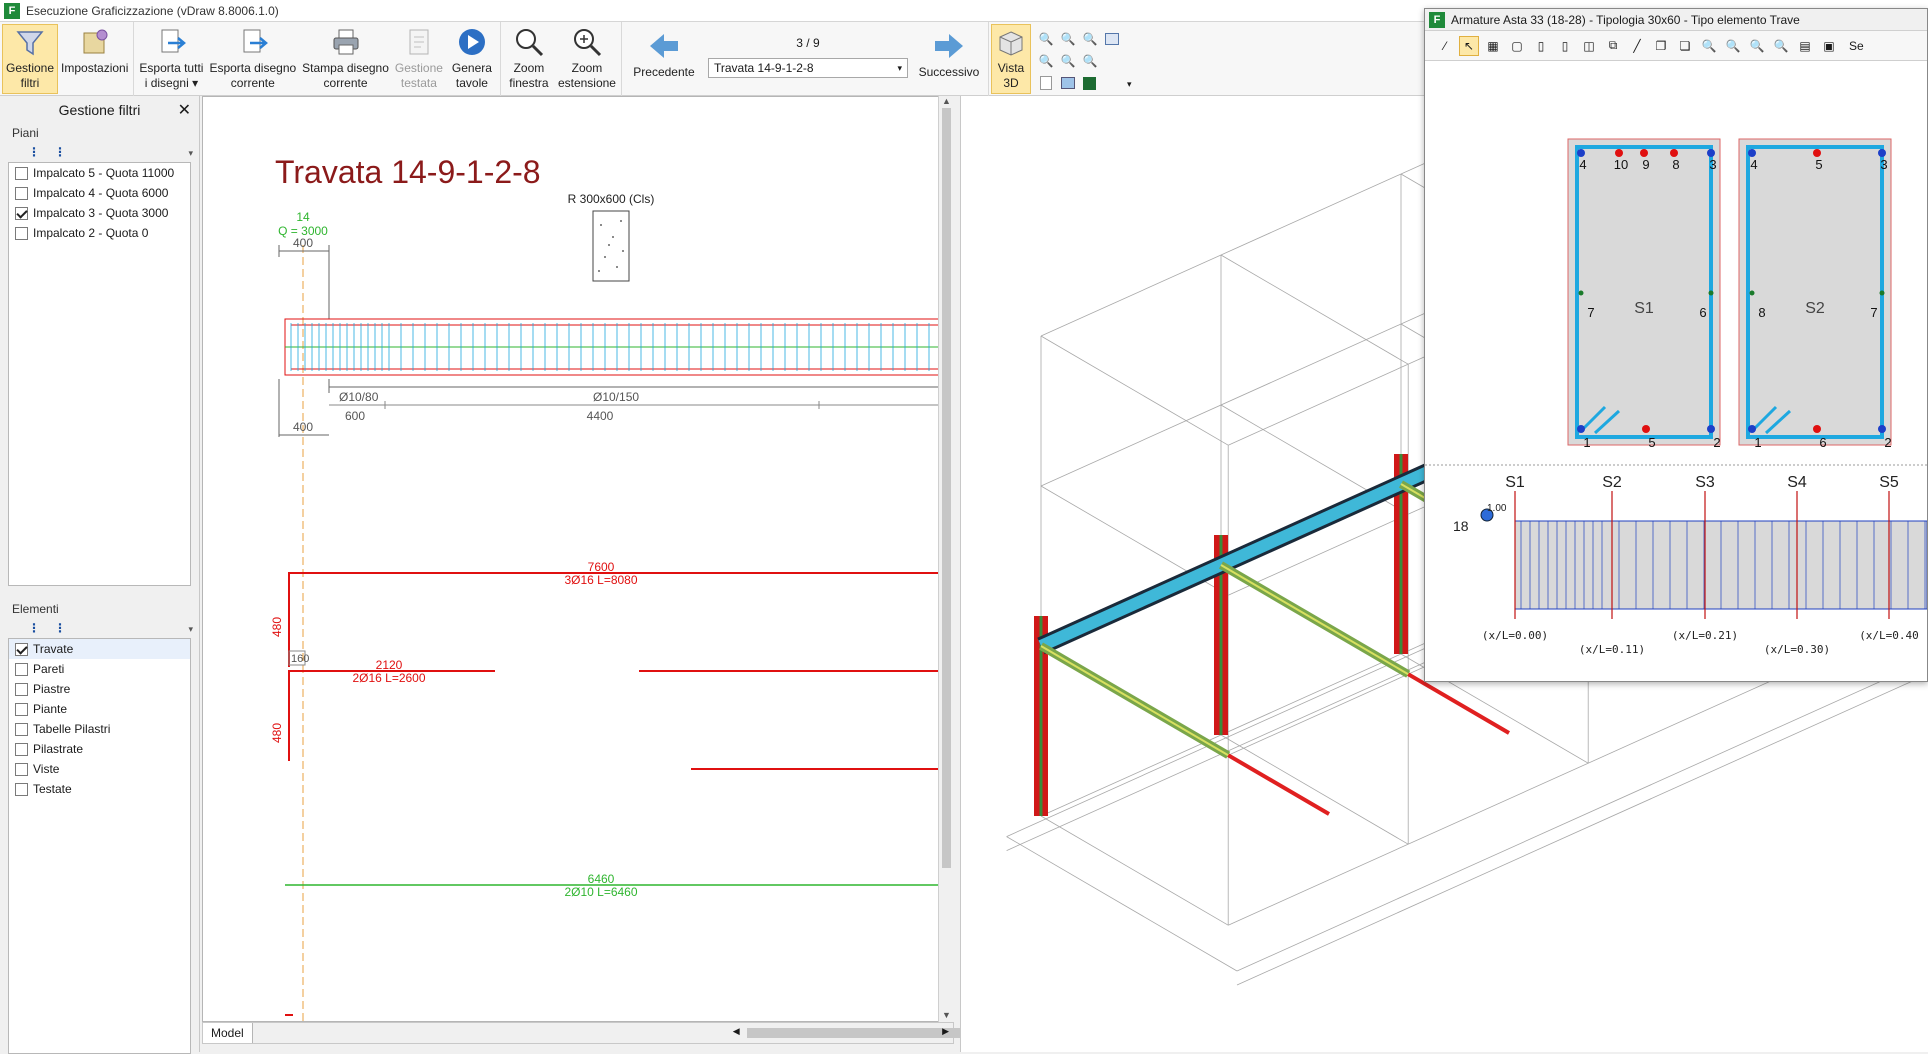 The width and height of the screenshot is (1928, 1054). What do you see at coordinates (99, 689) in the screenshot?
I see `elemento-item: Piastre` at bounding box center [99, 689].